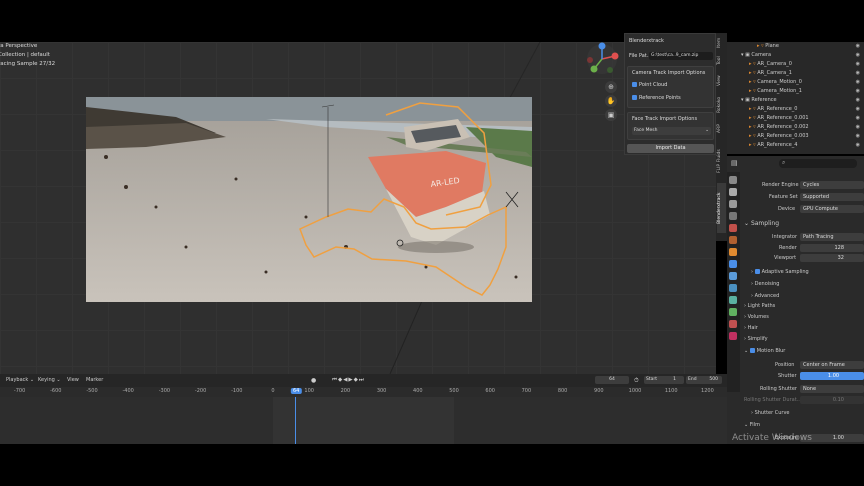  Describe the element at coordinates (795, 91) in the screenshot. I see `outliner-row: ▸ ▿ Camera_Motion_1 ◉` at that location.